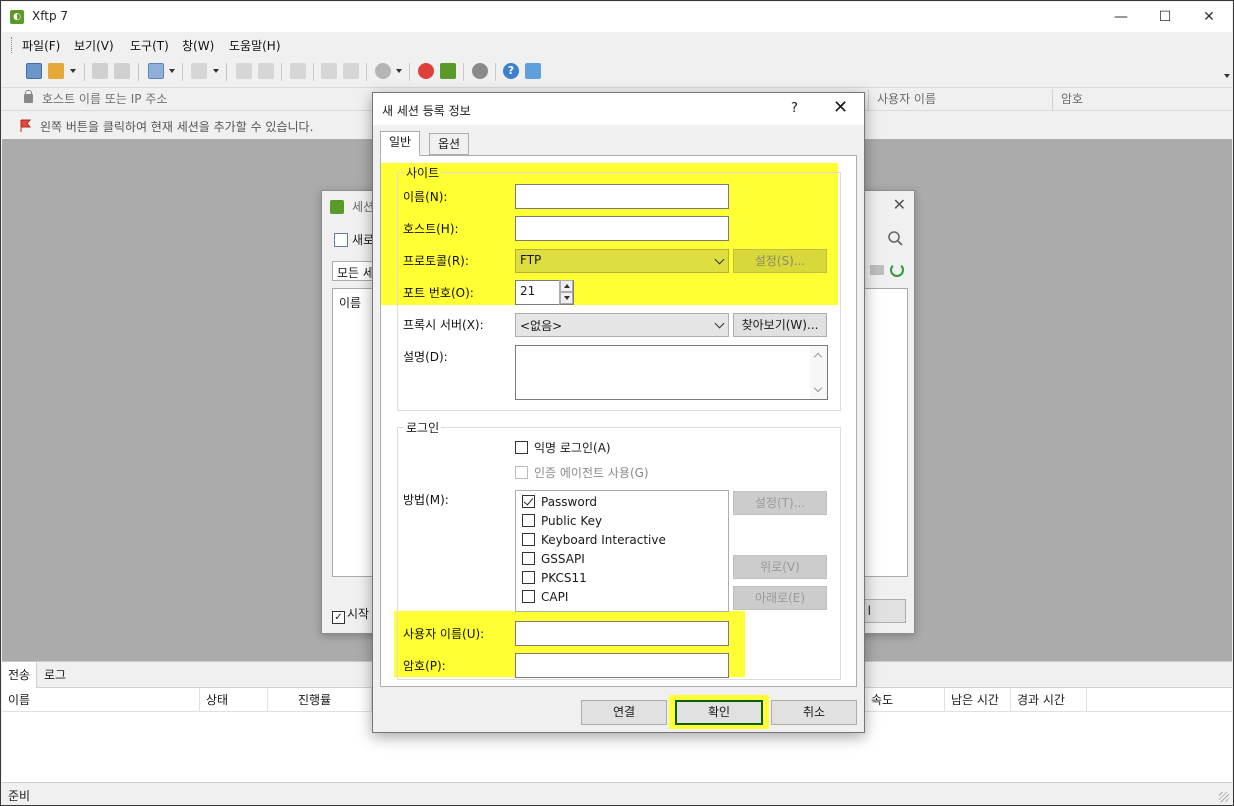  I want to click on method-keyboard-interactive: Keyboard Interactive, so click(594, 540).